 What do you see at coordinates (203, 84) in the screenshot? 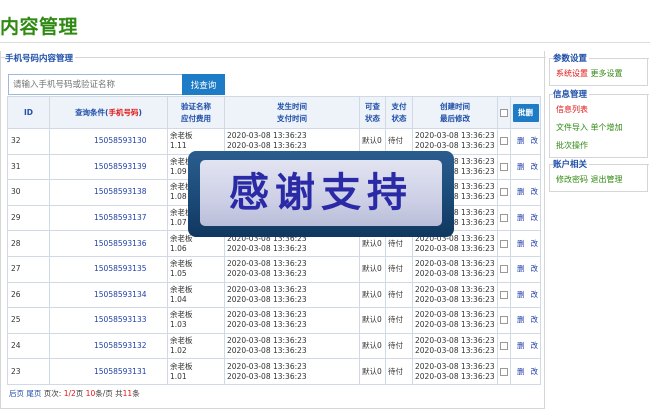
I see `search-button: 找查询` at bounding box center [203, 84].